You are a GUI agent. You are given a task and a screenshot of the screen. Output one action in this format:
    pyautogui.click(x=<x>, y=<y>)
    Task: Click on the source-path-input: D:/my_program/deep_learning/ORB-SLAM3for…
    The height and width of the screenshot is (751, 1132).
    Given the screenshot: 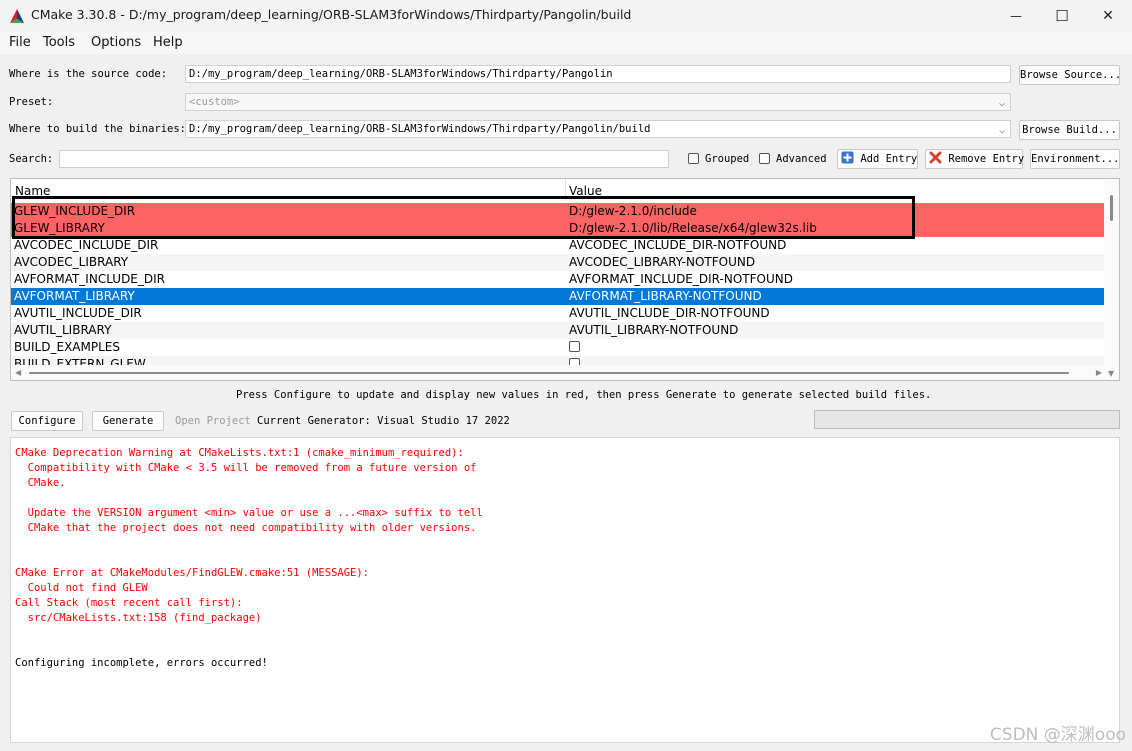 What is the action you would take?
    pyautogui.click(x=598, y=74)
    